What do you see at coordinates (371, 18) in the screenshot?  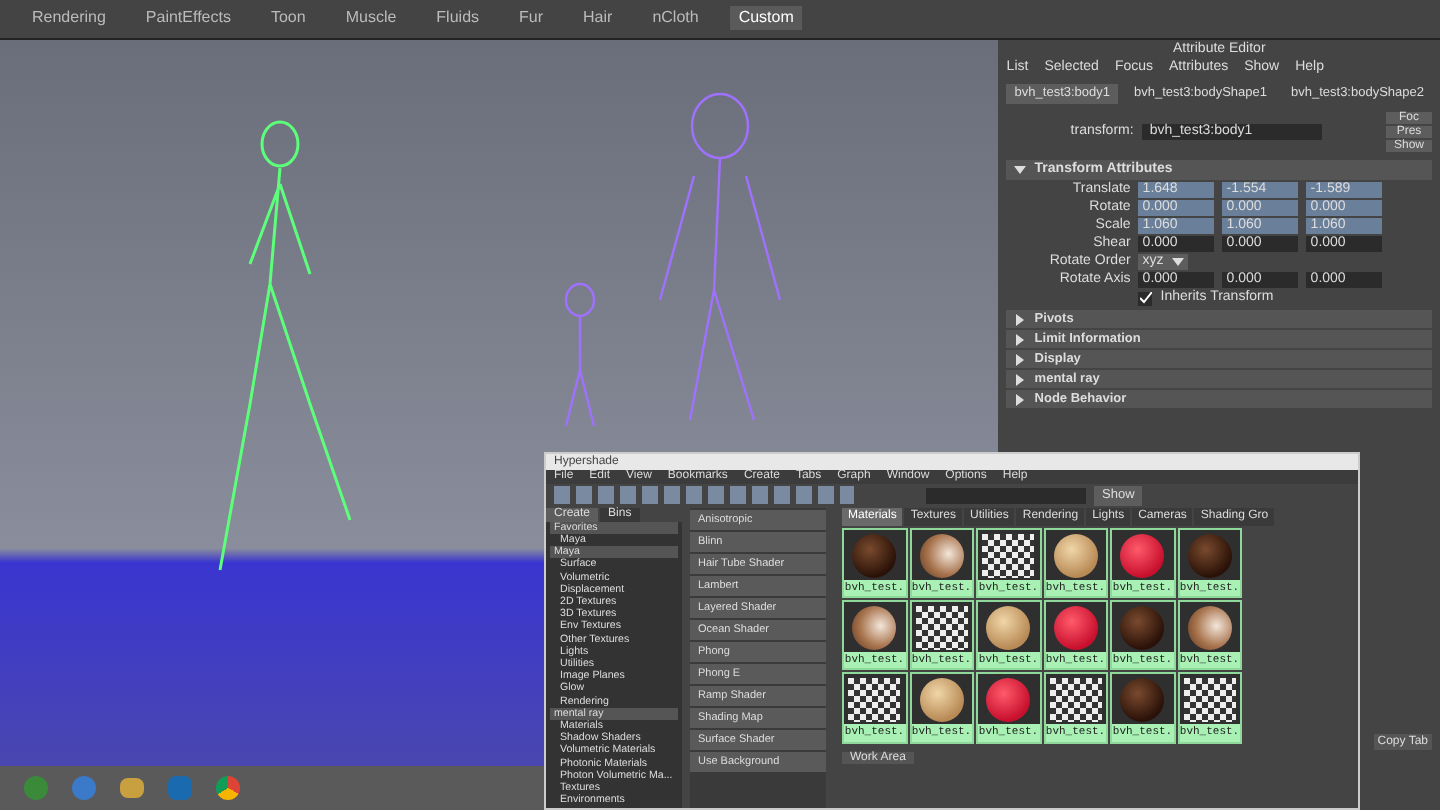 I see `shelf-tab: Muscle` at bounding box center [371, 18].